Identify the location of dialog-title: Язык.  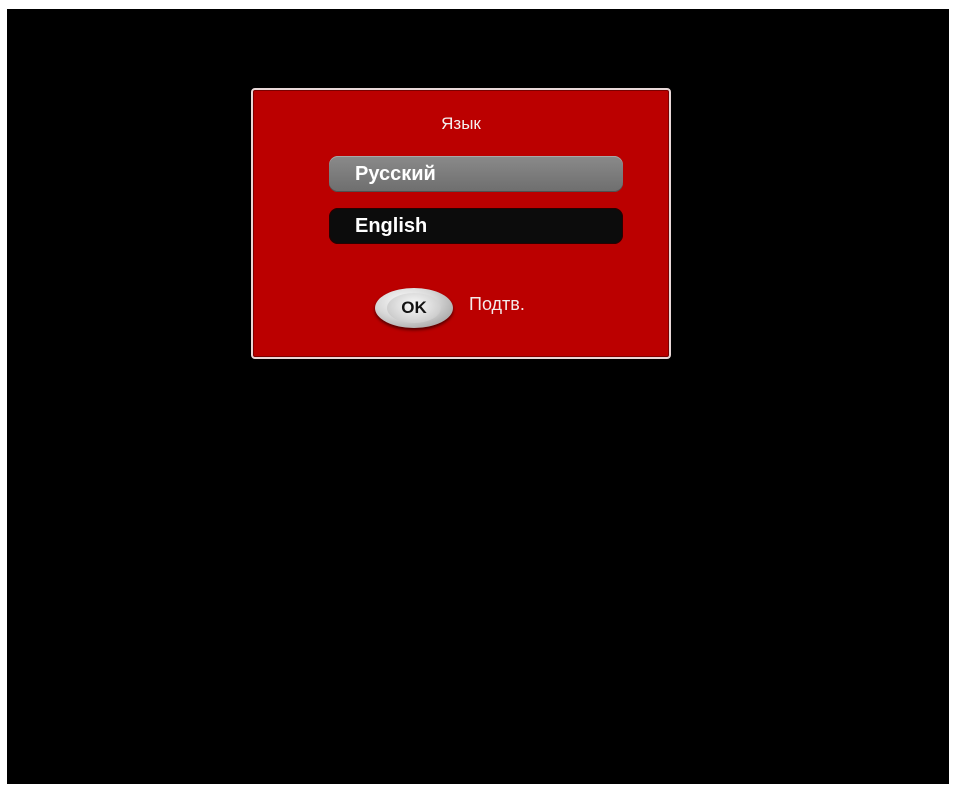
(461, 123).